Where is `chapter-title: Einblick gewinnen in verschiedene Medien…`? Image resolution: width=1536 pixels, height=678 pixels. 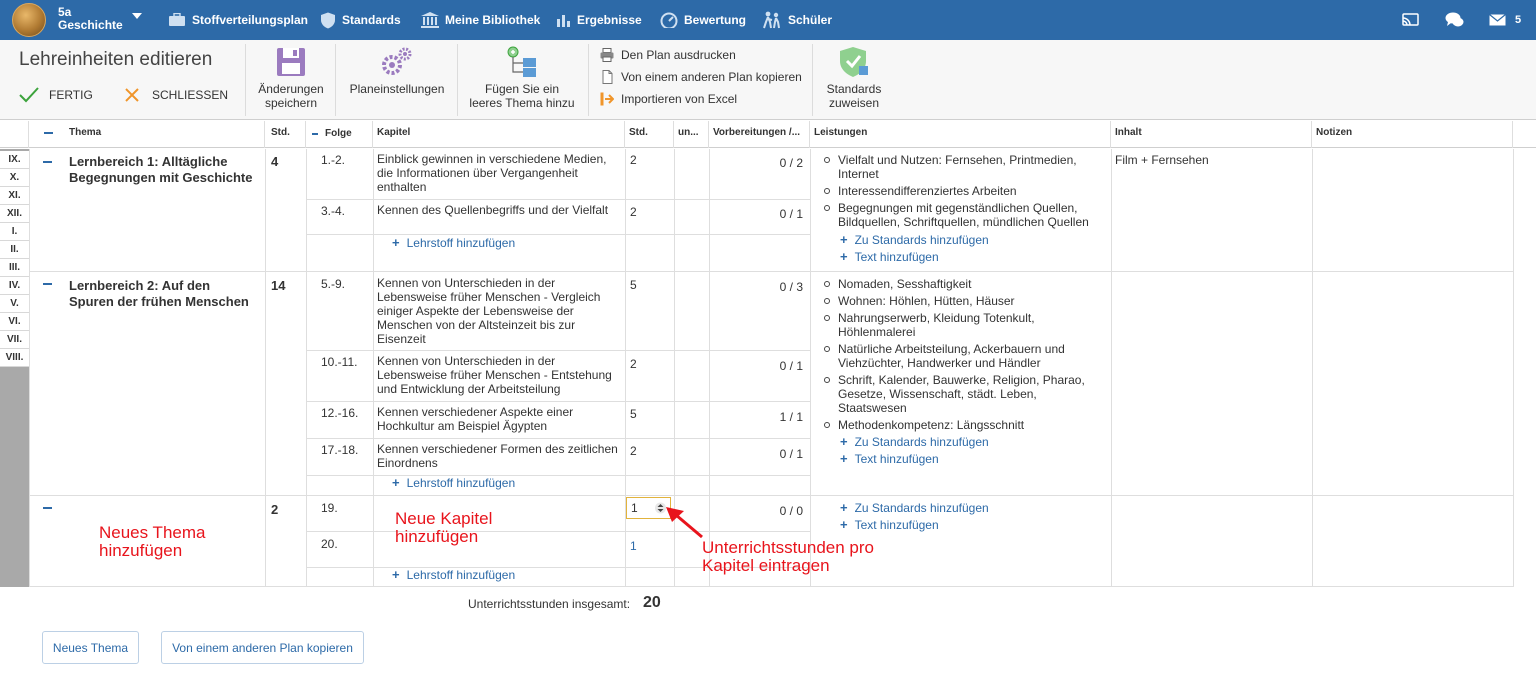 chapter-title: Einblick gewinnen in verschiedene Medien… is located at coordinates (499, 173).